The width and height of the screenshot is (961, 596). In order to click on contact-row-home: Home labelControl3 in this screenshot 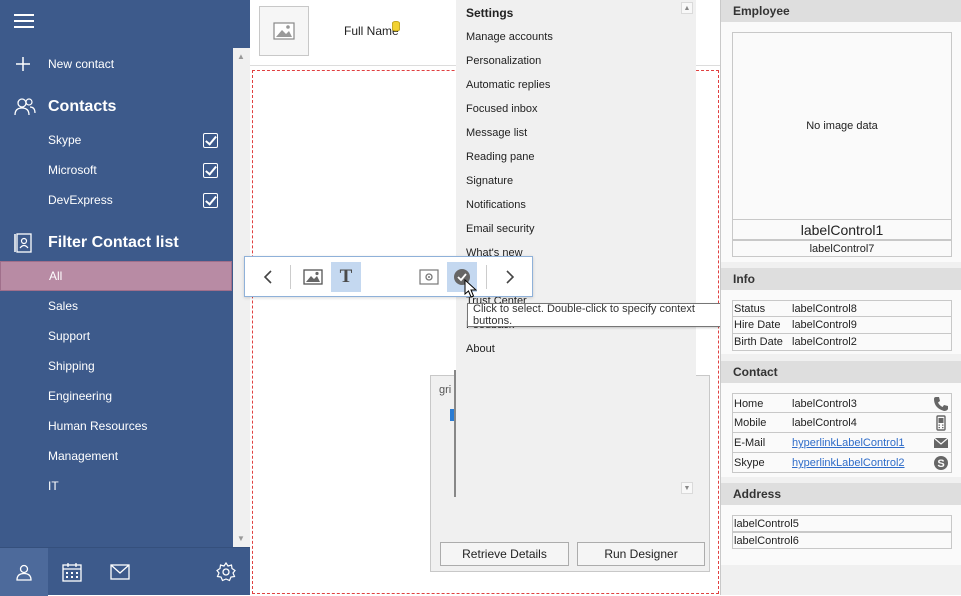, I will do `click(842, 403)`.